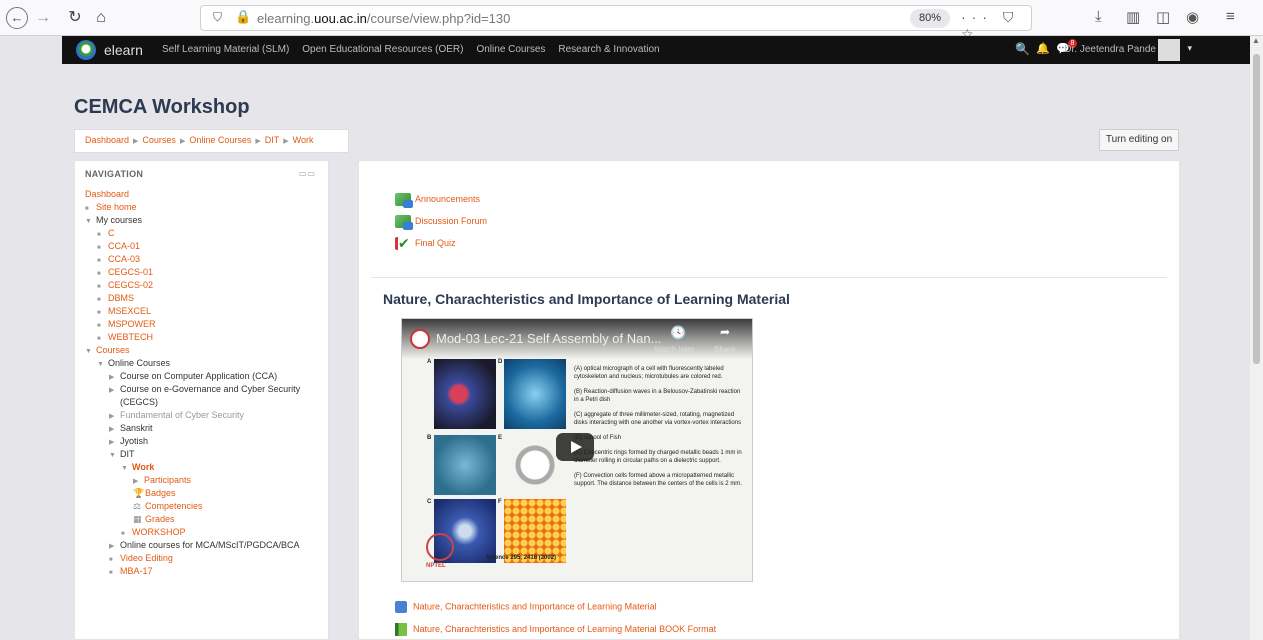  I want to click on nav-item-label: DIT, so click(127, 454).